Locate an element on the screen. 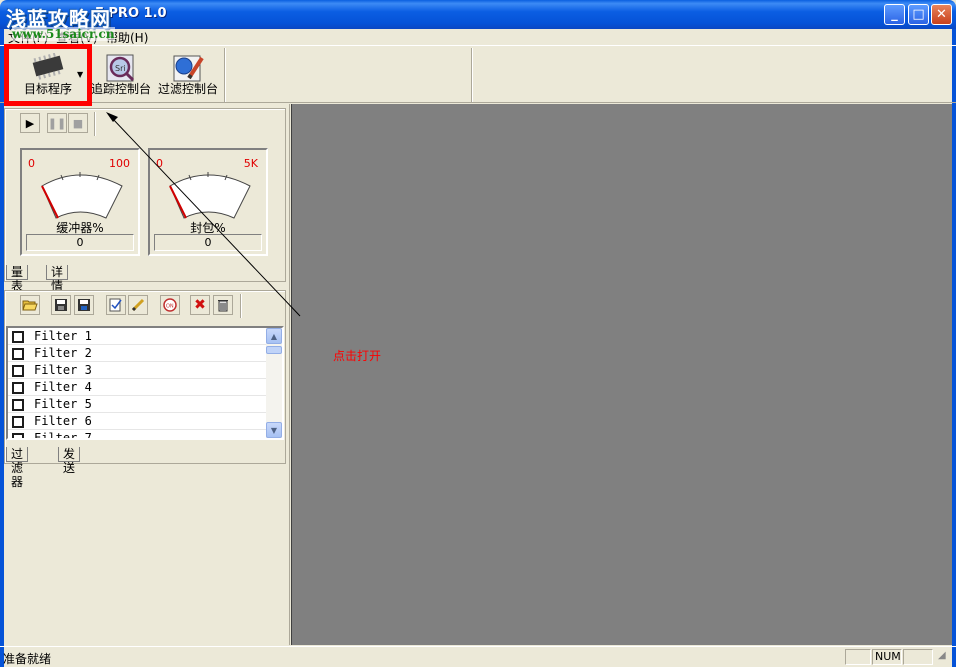 The image size is (956, 667). resize-grip-icon: ◢ is located at coordinates (942, 655).